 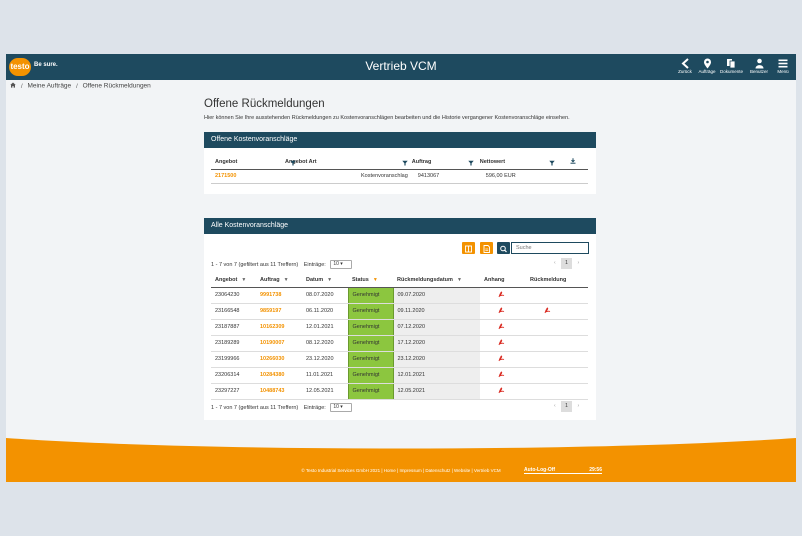 I want to click on col-nettowert: Nettowert, so click(x=517, y=163).